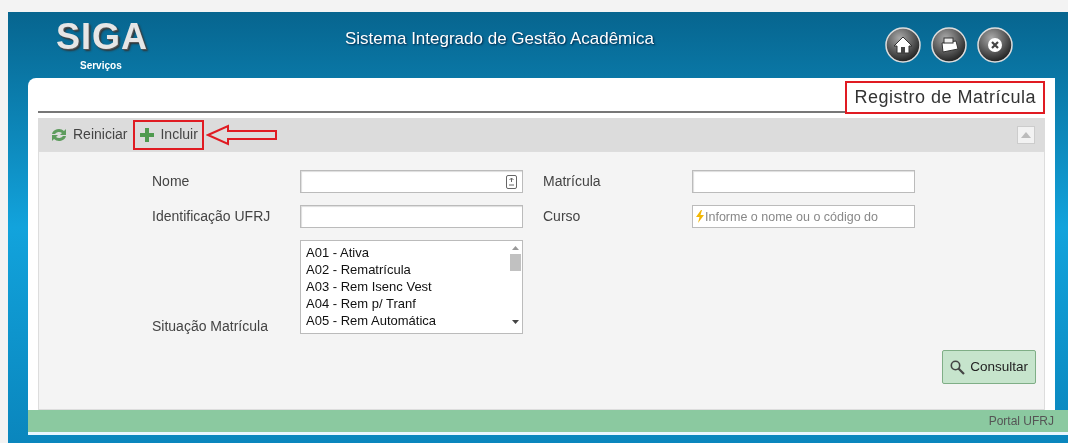  What do you see at coordinates (101, 66) in the screenshot?
I see `logo-subtitle: Serviços` at bounding box center [101, 66].